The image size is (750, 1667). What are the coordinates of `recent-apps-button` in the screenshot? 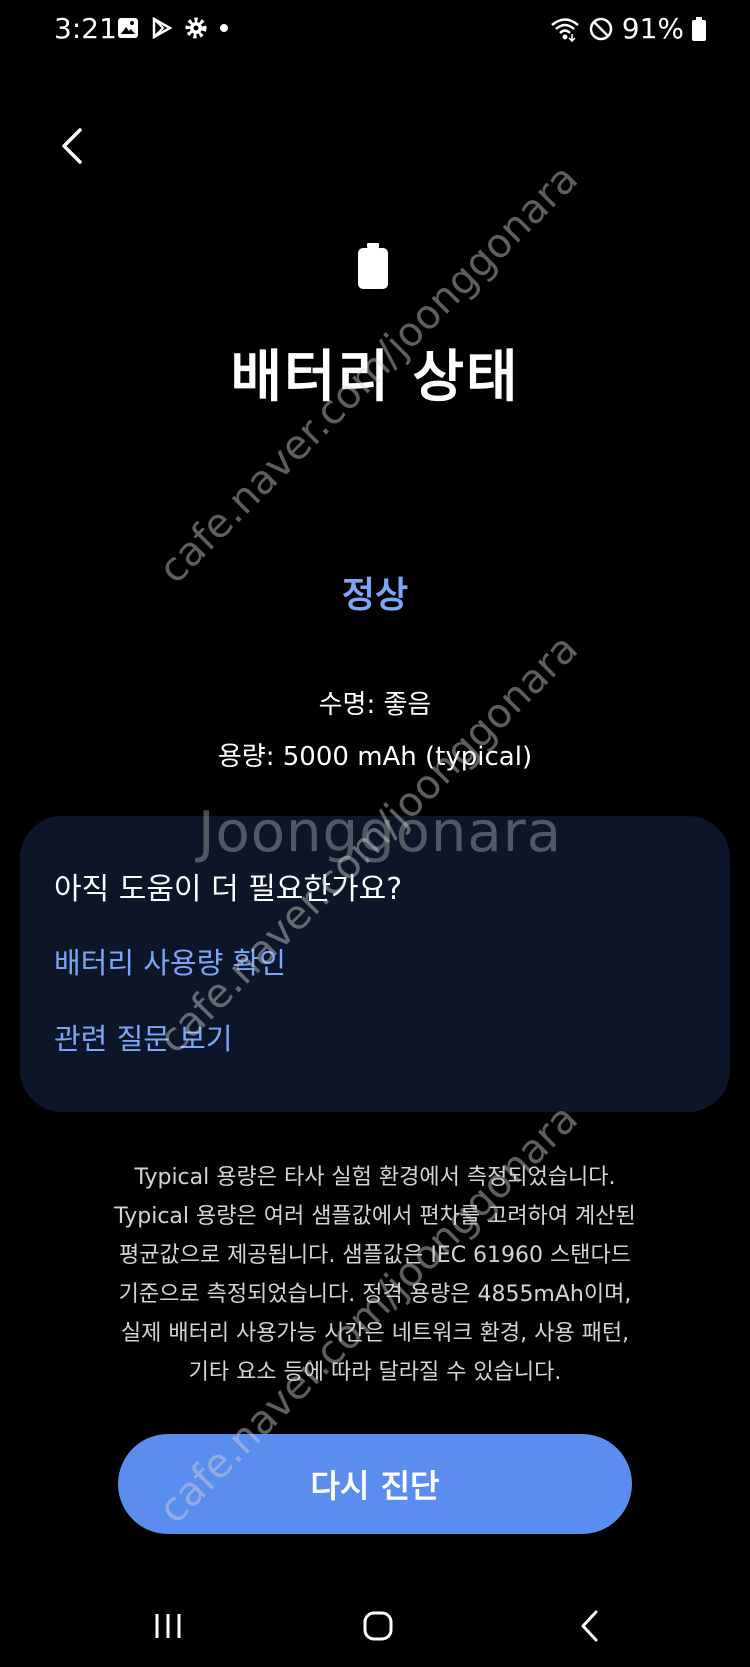 It's located at (168, 1626).